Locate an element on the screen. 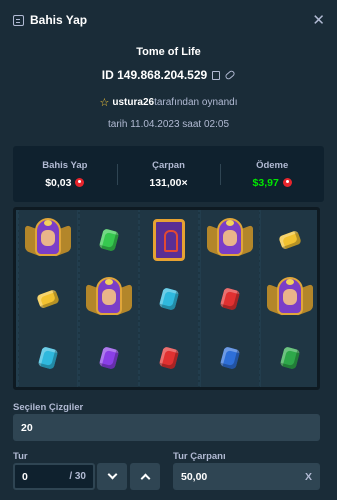  played-by-text: tarafından oynandı is located at coordinates (196, 102).